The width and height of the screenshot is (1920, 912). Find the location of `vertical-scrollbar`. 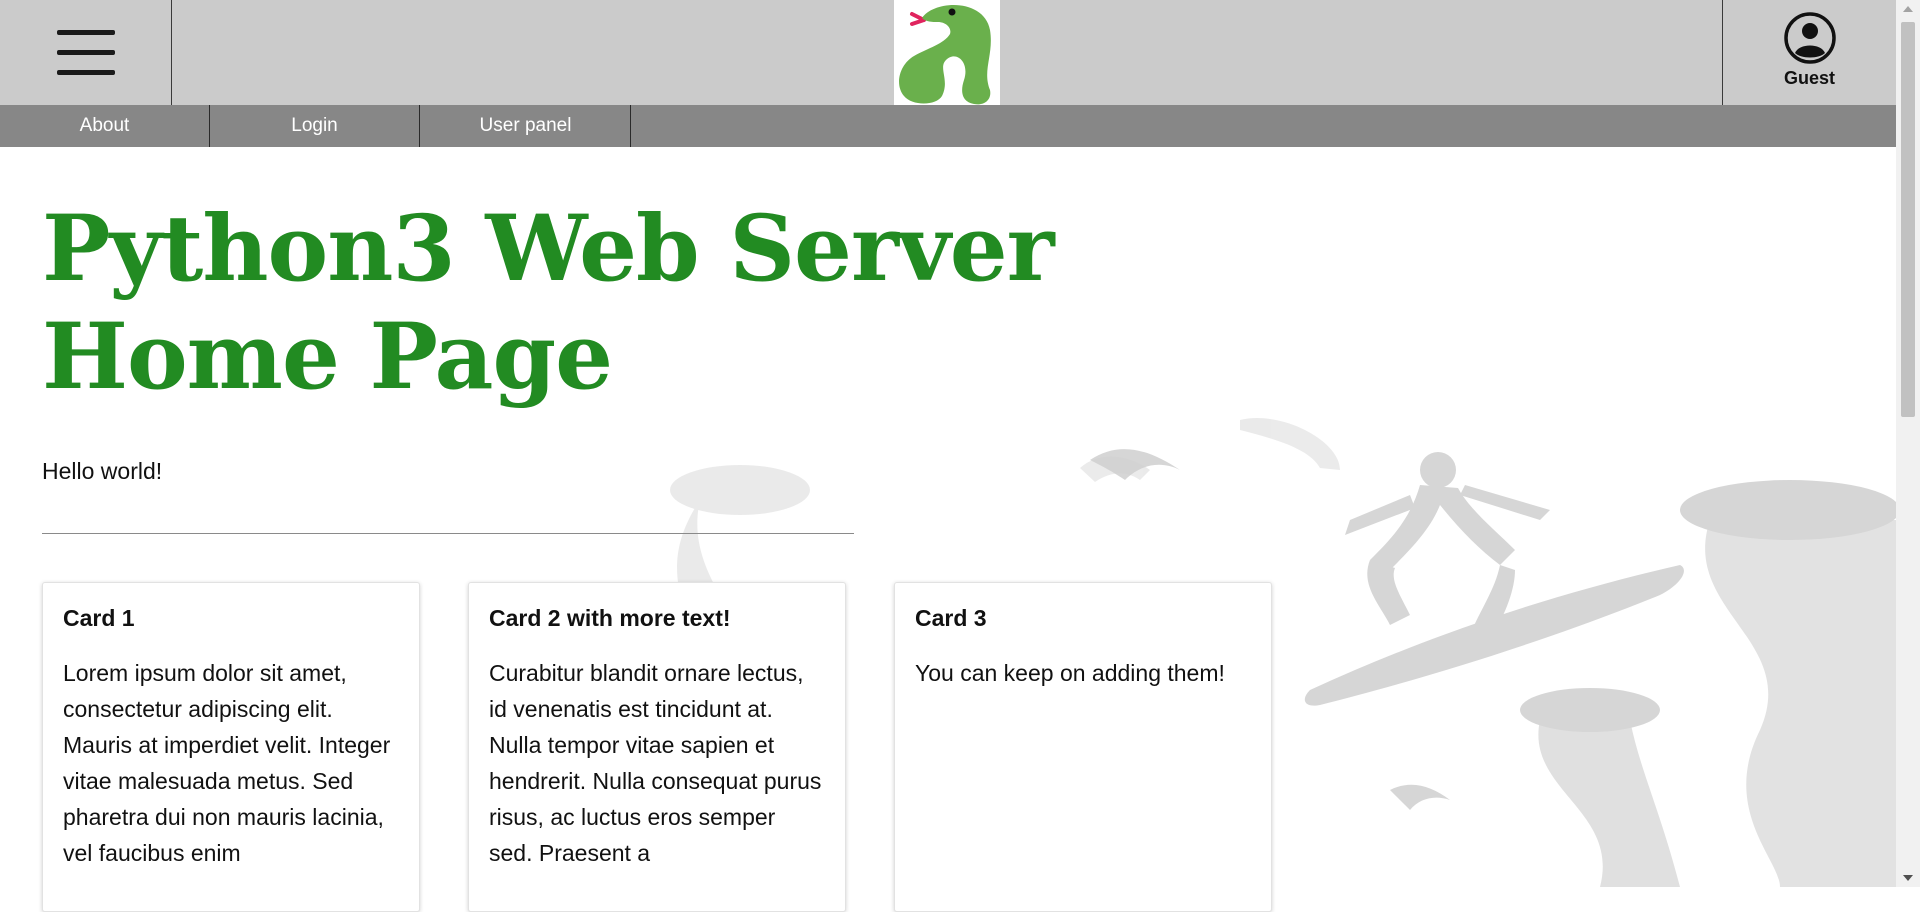

vertical-scrollbar is located at coordinates (1908, 443).